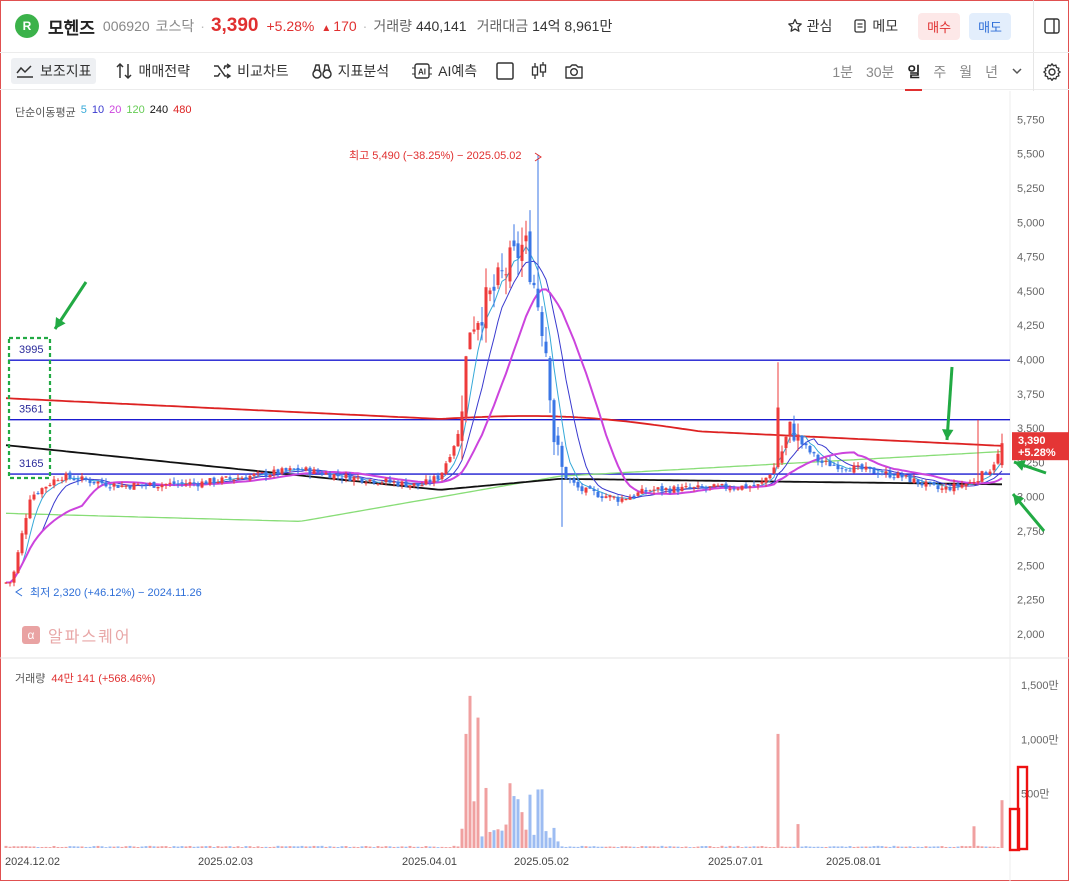 Image resolution: width=1069 pixels, height=881 pixels. What do you see at coordinates (1051, 72) in the screenshot?
I see `settings-button` at bounding box center [1051, 72].